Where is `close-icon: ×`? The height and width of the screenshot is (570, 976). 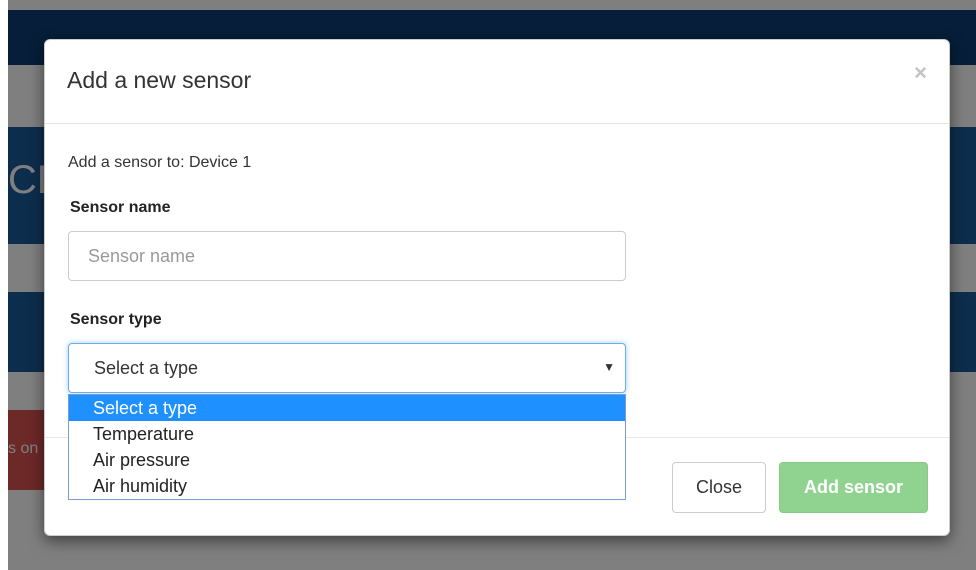 close-icon: × is located at coordinates (920, 73).